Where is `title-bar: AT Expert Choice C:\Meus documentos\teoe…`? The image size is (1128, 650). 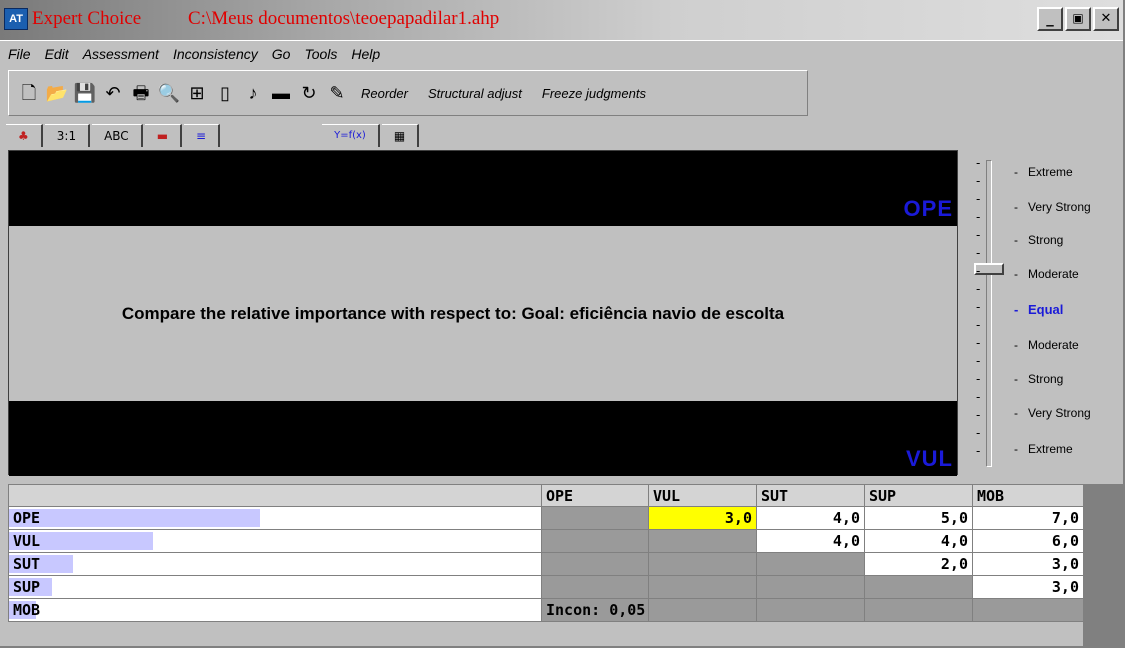 title-bar: AT Expert Choice C:\Meus documentos\teoe… is located at coordinates (561, 20).